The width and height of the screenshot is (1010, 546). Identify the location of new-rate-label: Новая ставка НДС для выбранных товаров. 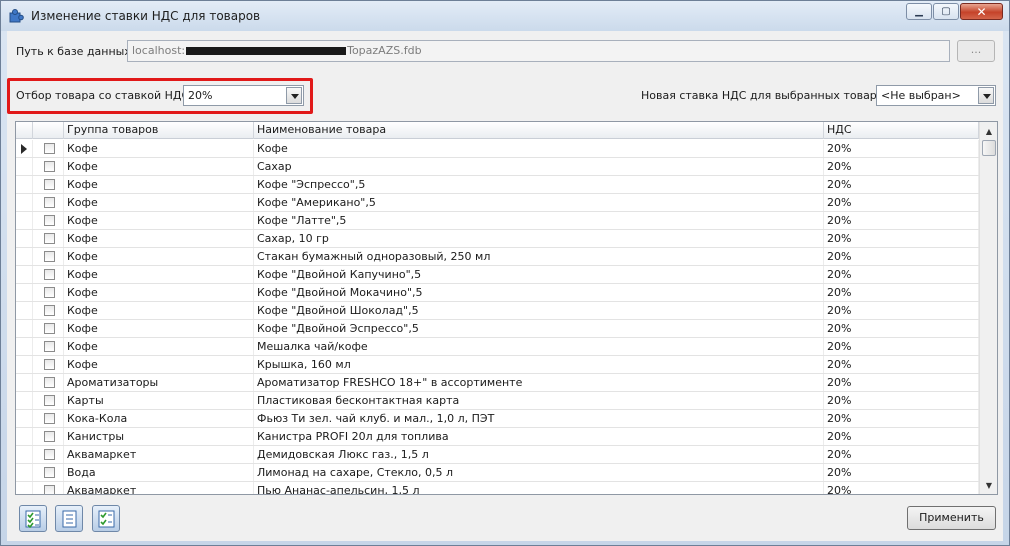
(765, 95).